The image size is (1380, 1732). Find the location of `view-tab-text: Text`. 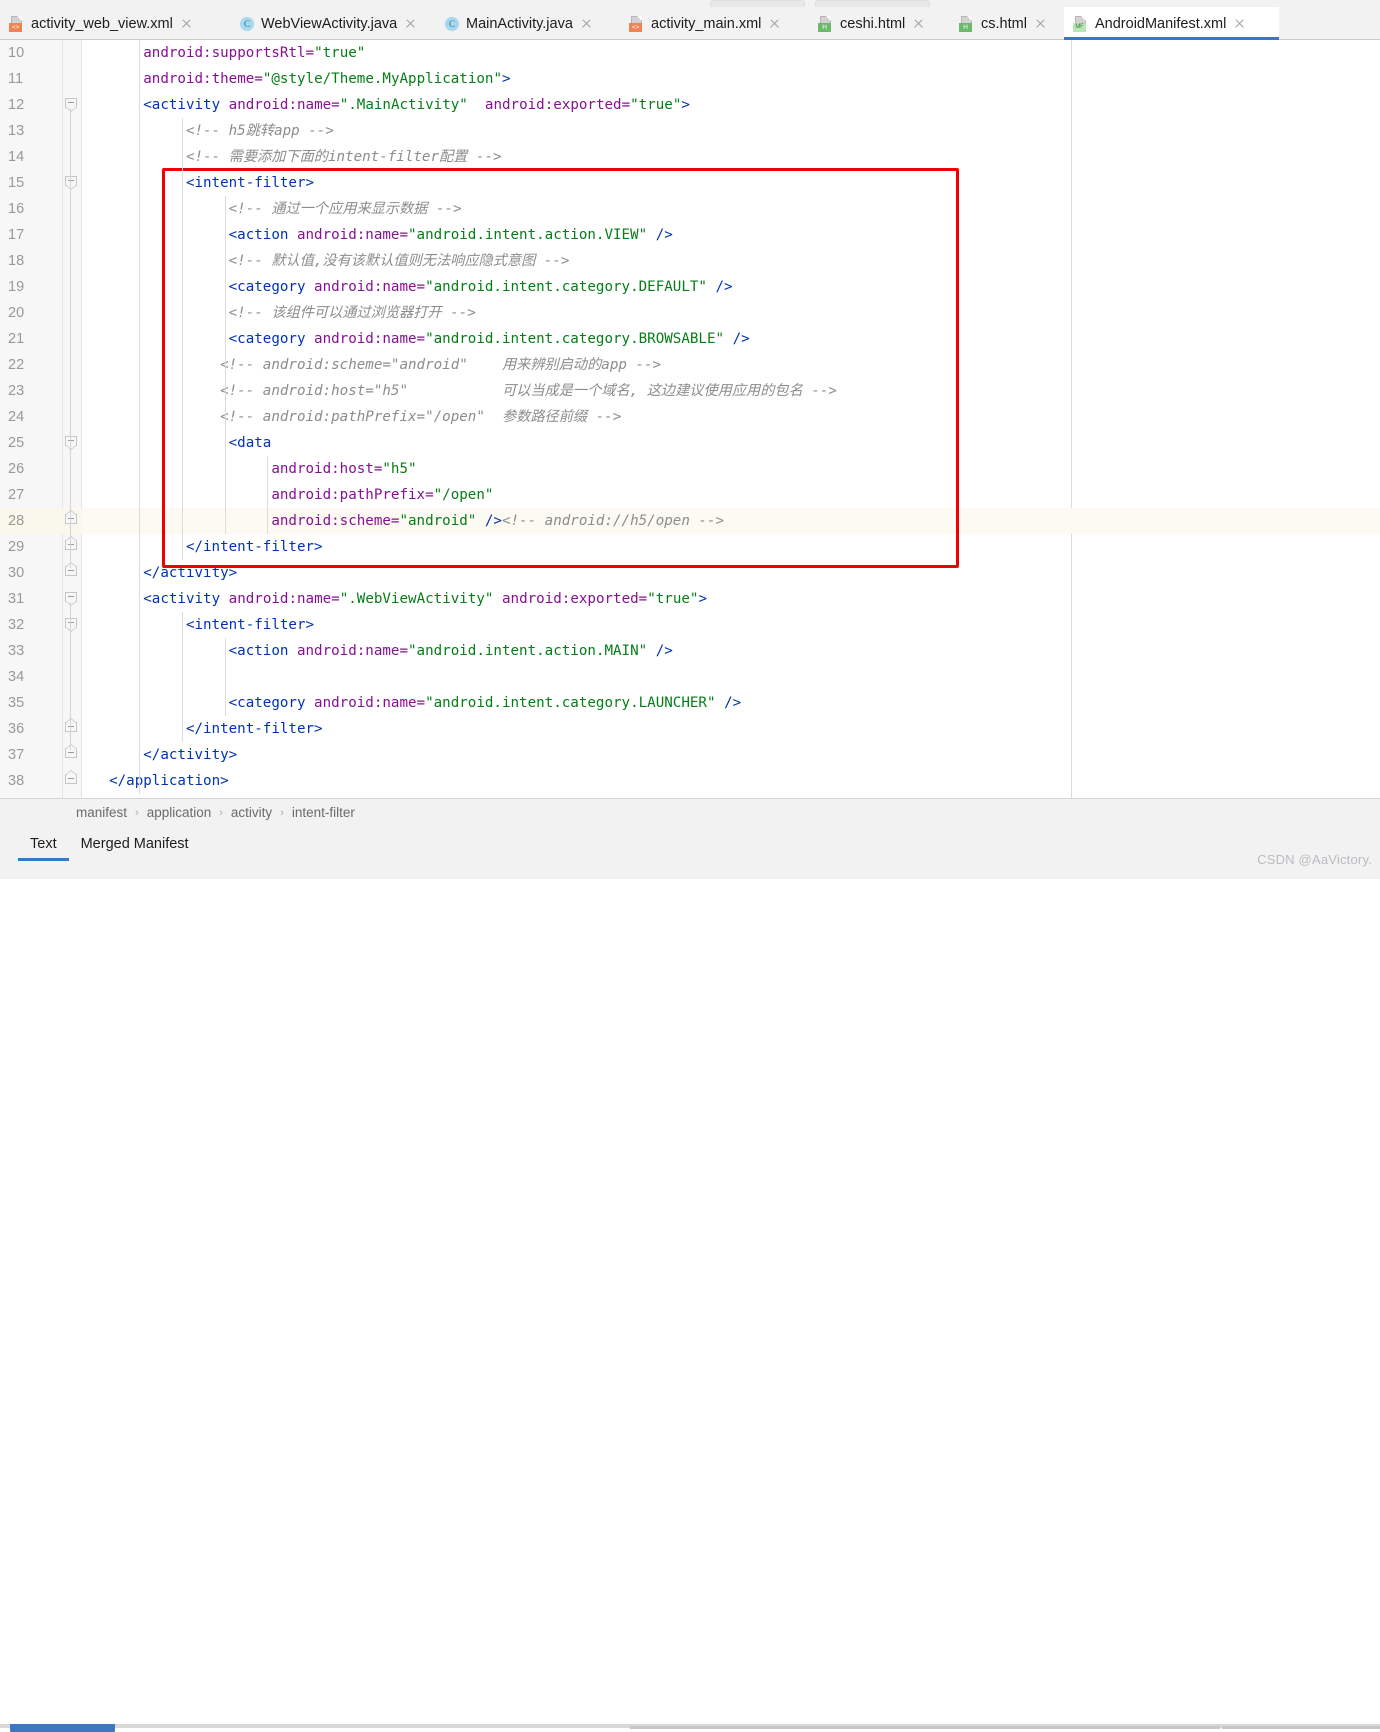

view-tab-text: Text is located at coordinates (43, 844).